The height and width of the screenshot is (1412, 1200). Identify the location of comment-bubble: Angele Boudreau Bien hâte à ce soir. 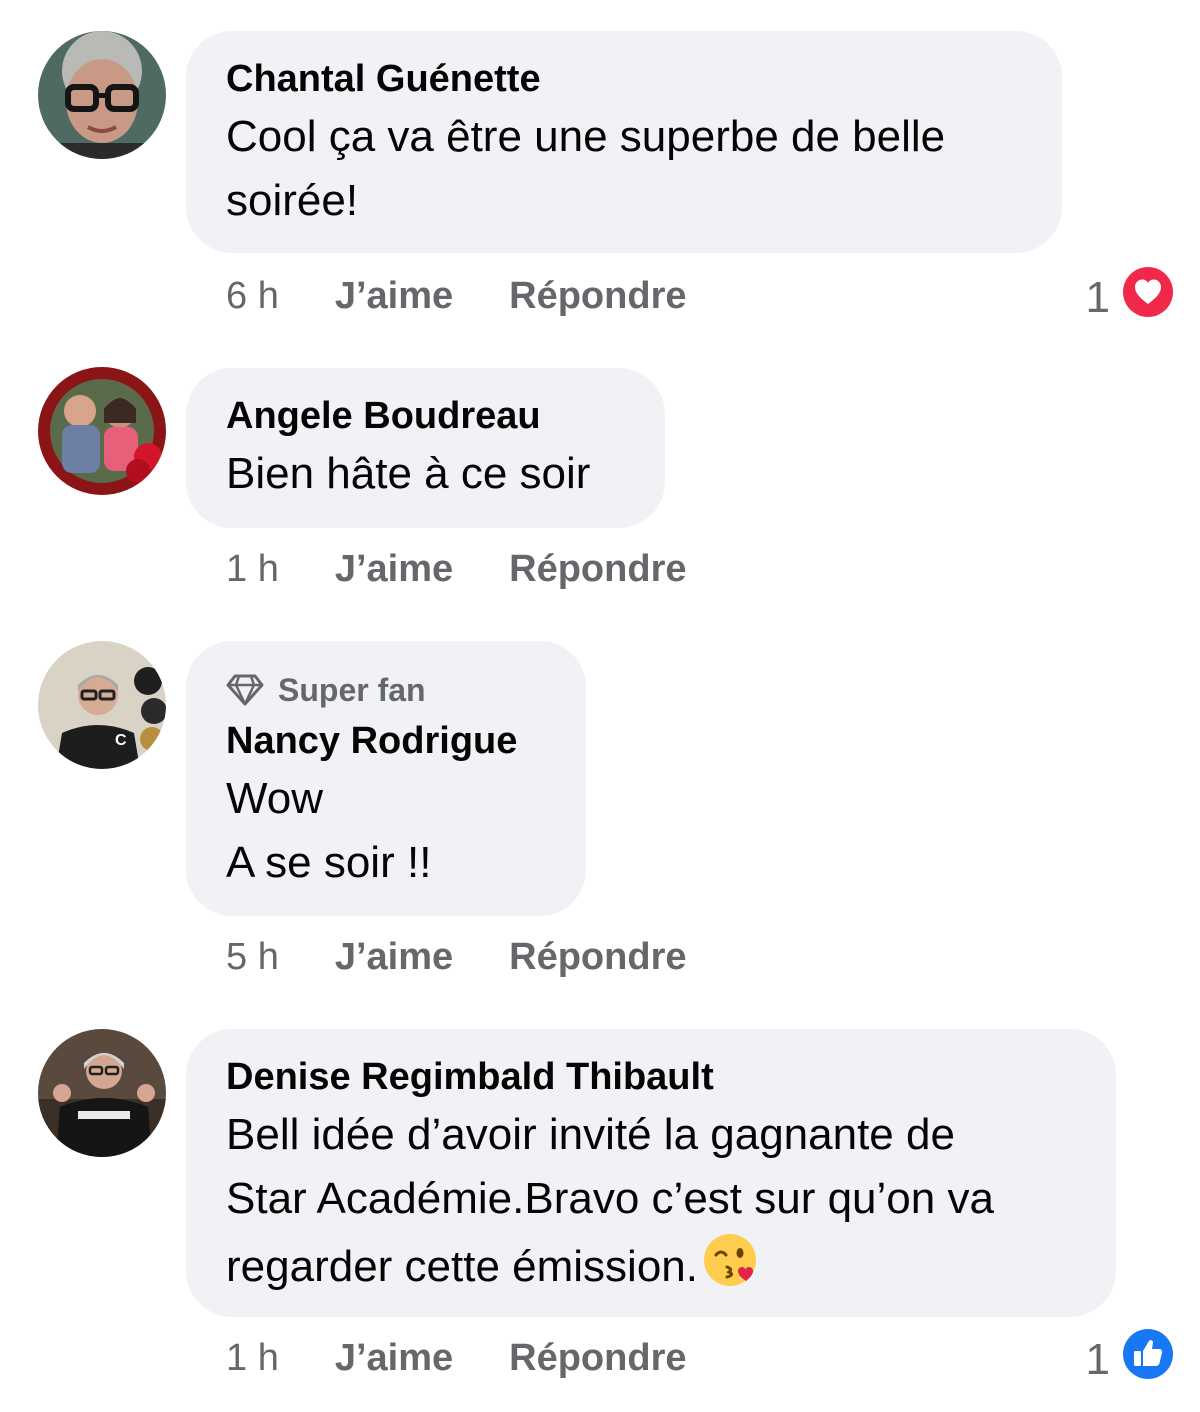
(425, 448).